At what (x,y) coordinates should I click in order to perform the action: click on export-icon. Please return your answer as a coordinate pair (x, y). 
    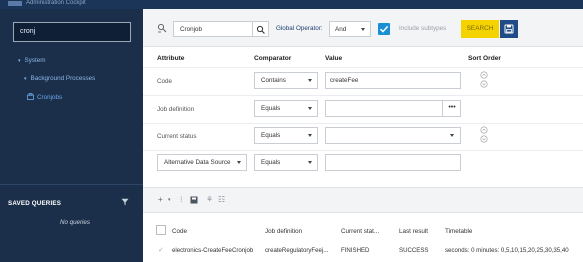
    Looking at the image, I should click on (194, 200).